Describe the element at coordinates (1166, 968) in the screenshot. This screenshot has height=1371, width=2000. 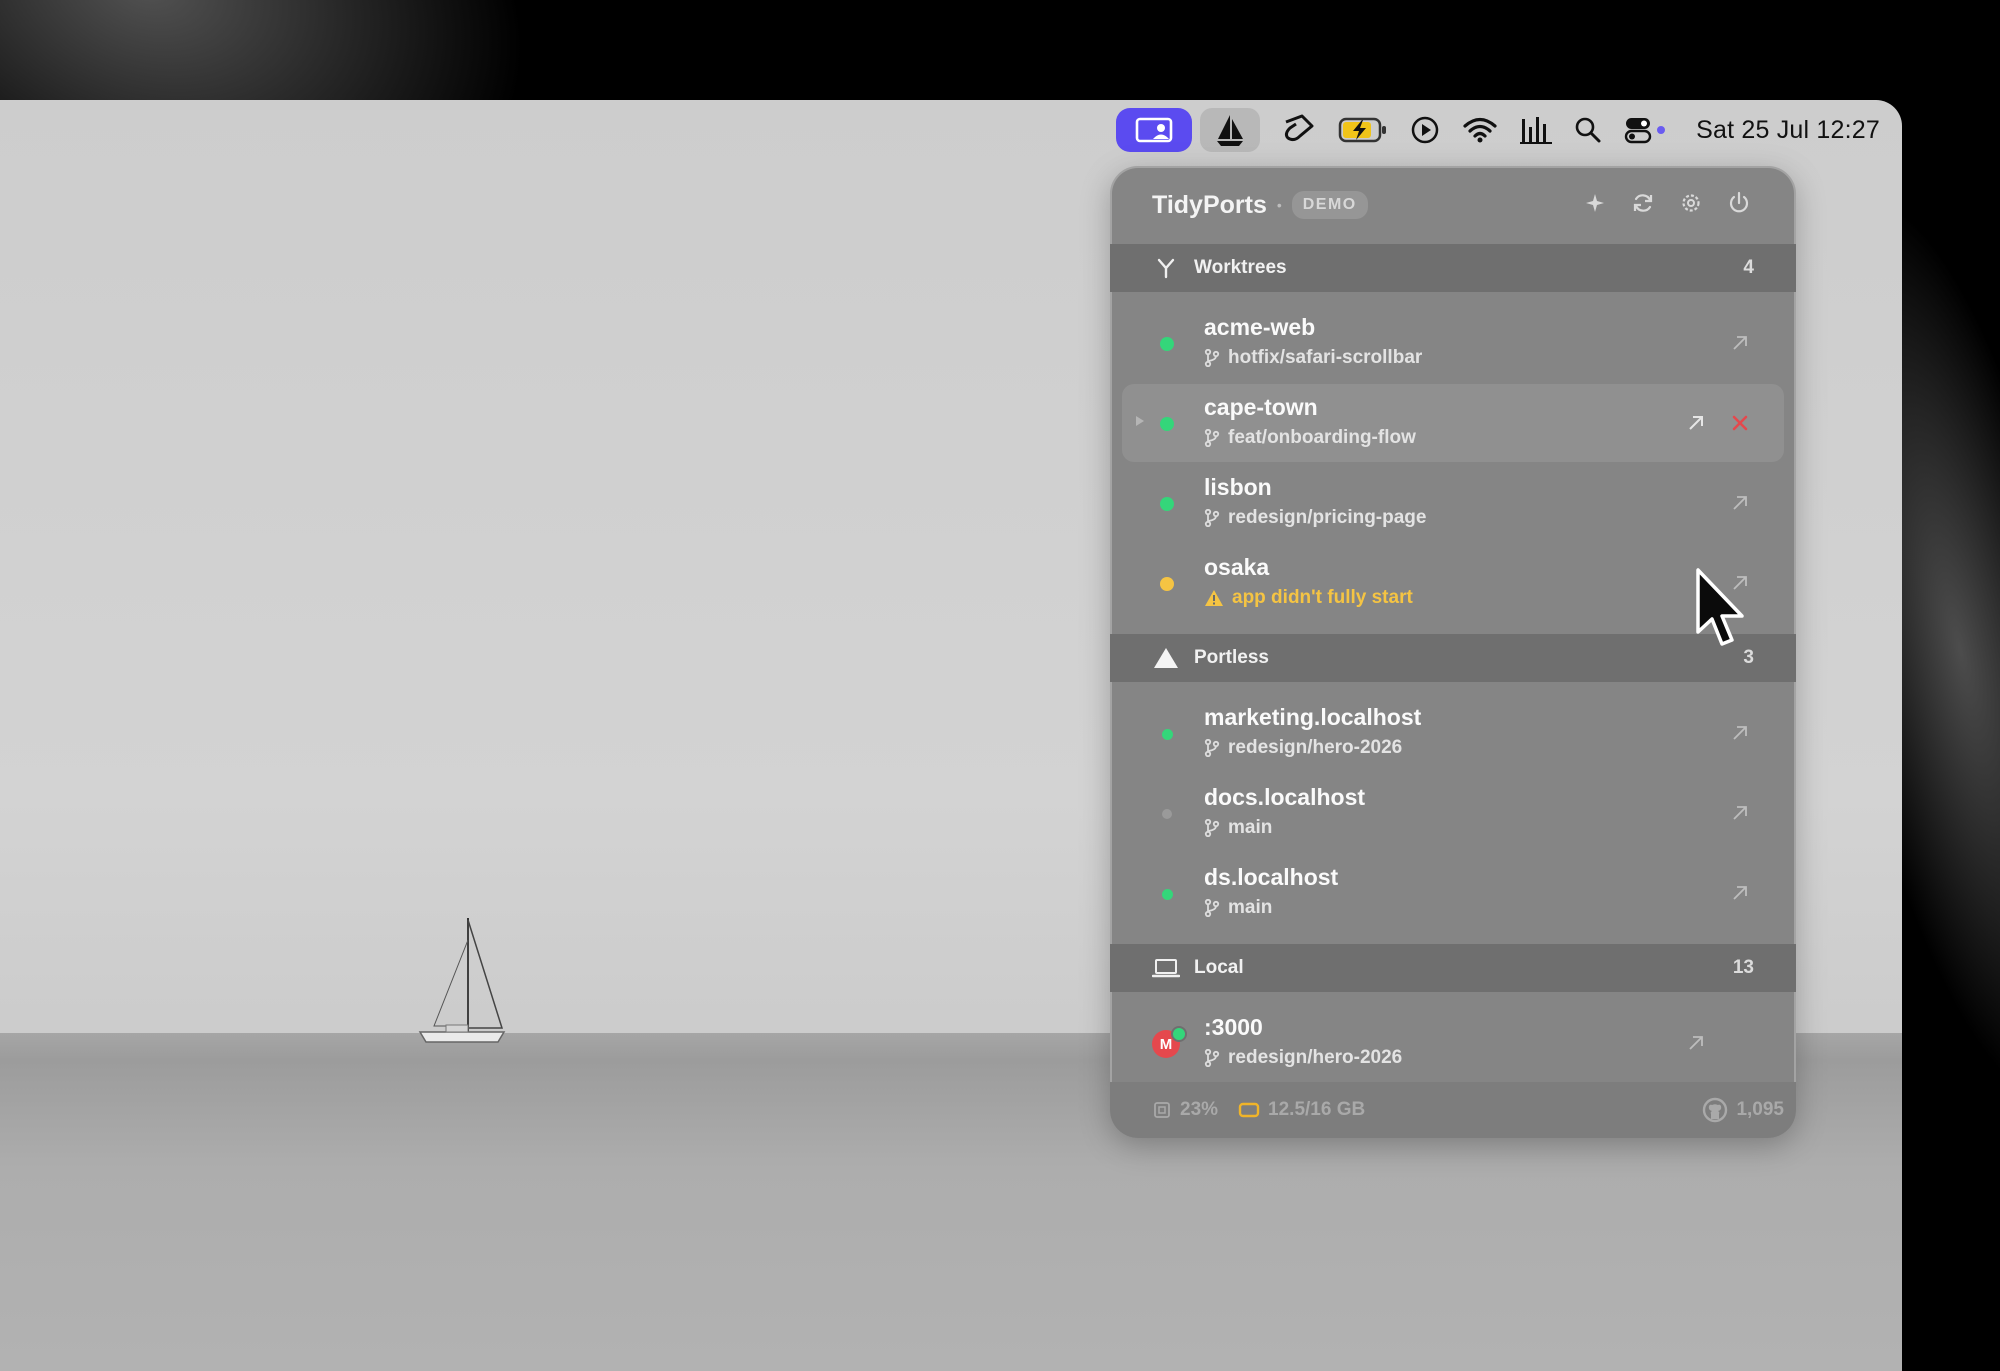
I see `laptop-icon` at that location.